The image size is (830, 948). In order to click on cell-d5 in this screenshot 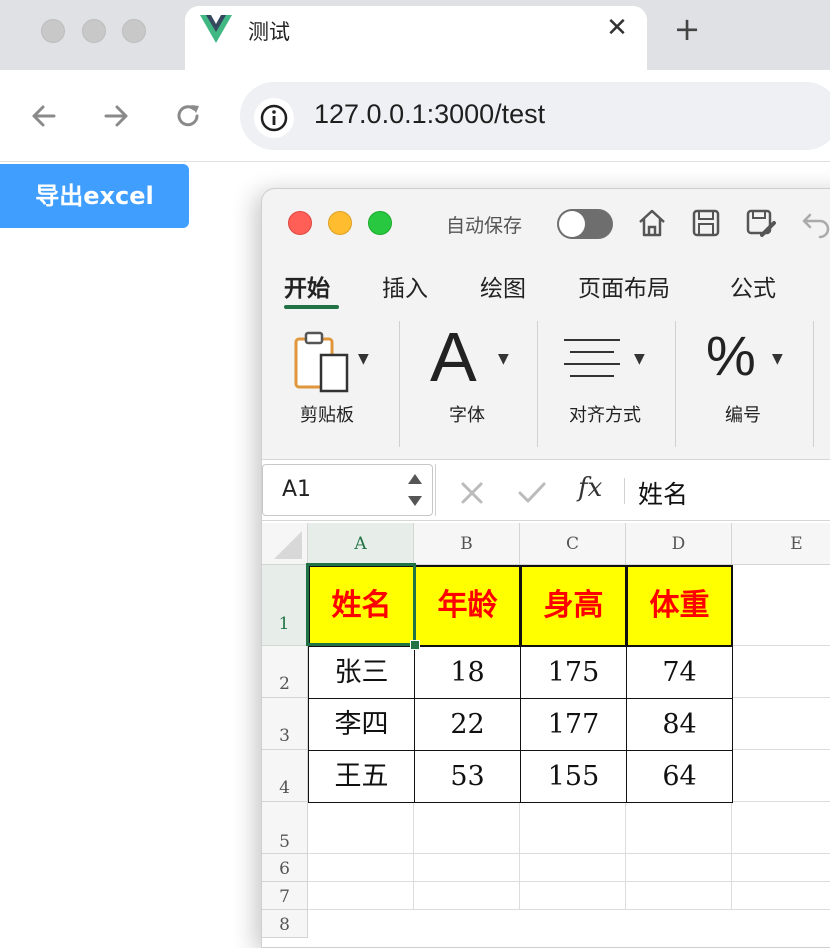, I will do `click(679, 828)`.